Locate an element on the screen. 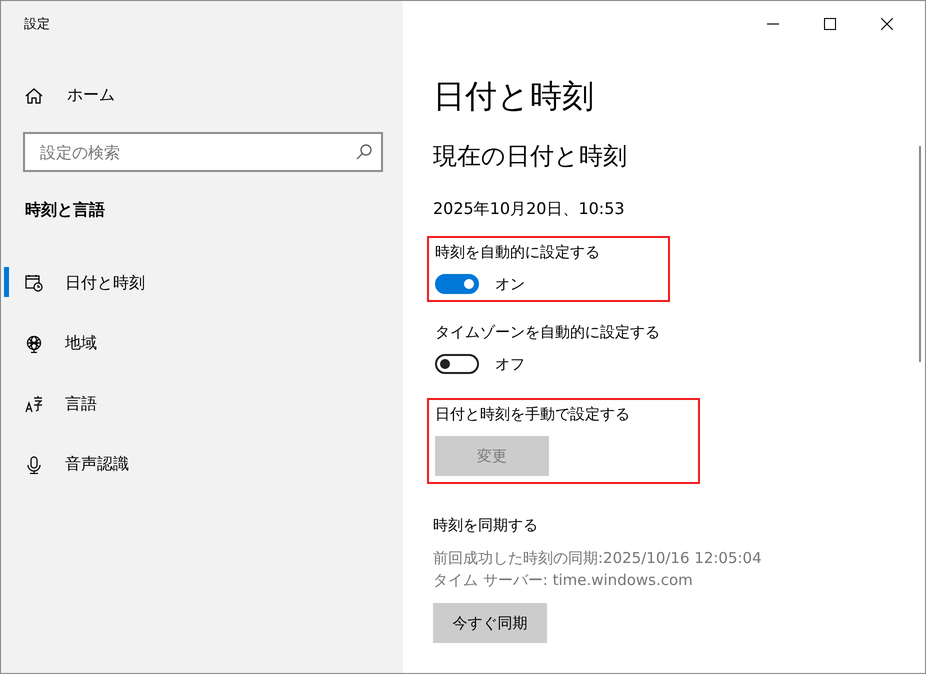 The width and height of the screenshot is (926, 674). sync-info: タイム サーバー: time.windows.com is located at coordinates (563, 580).